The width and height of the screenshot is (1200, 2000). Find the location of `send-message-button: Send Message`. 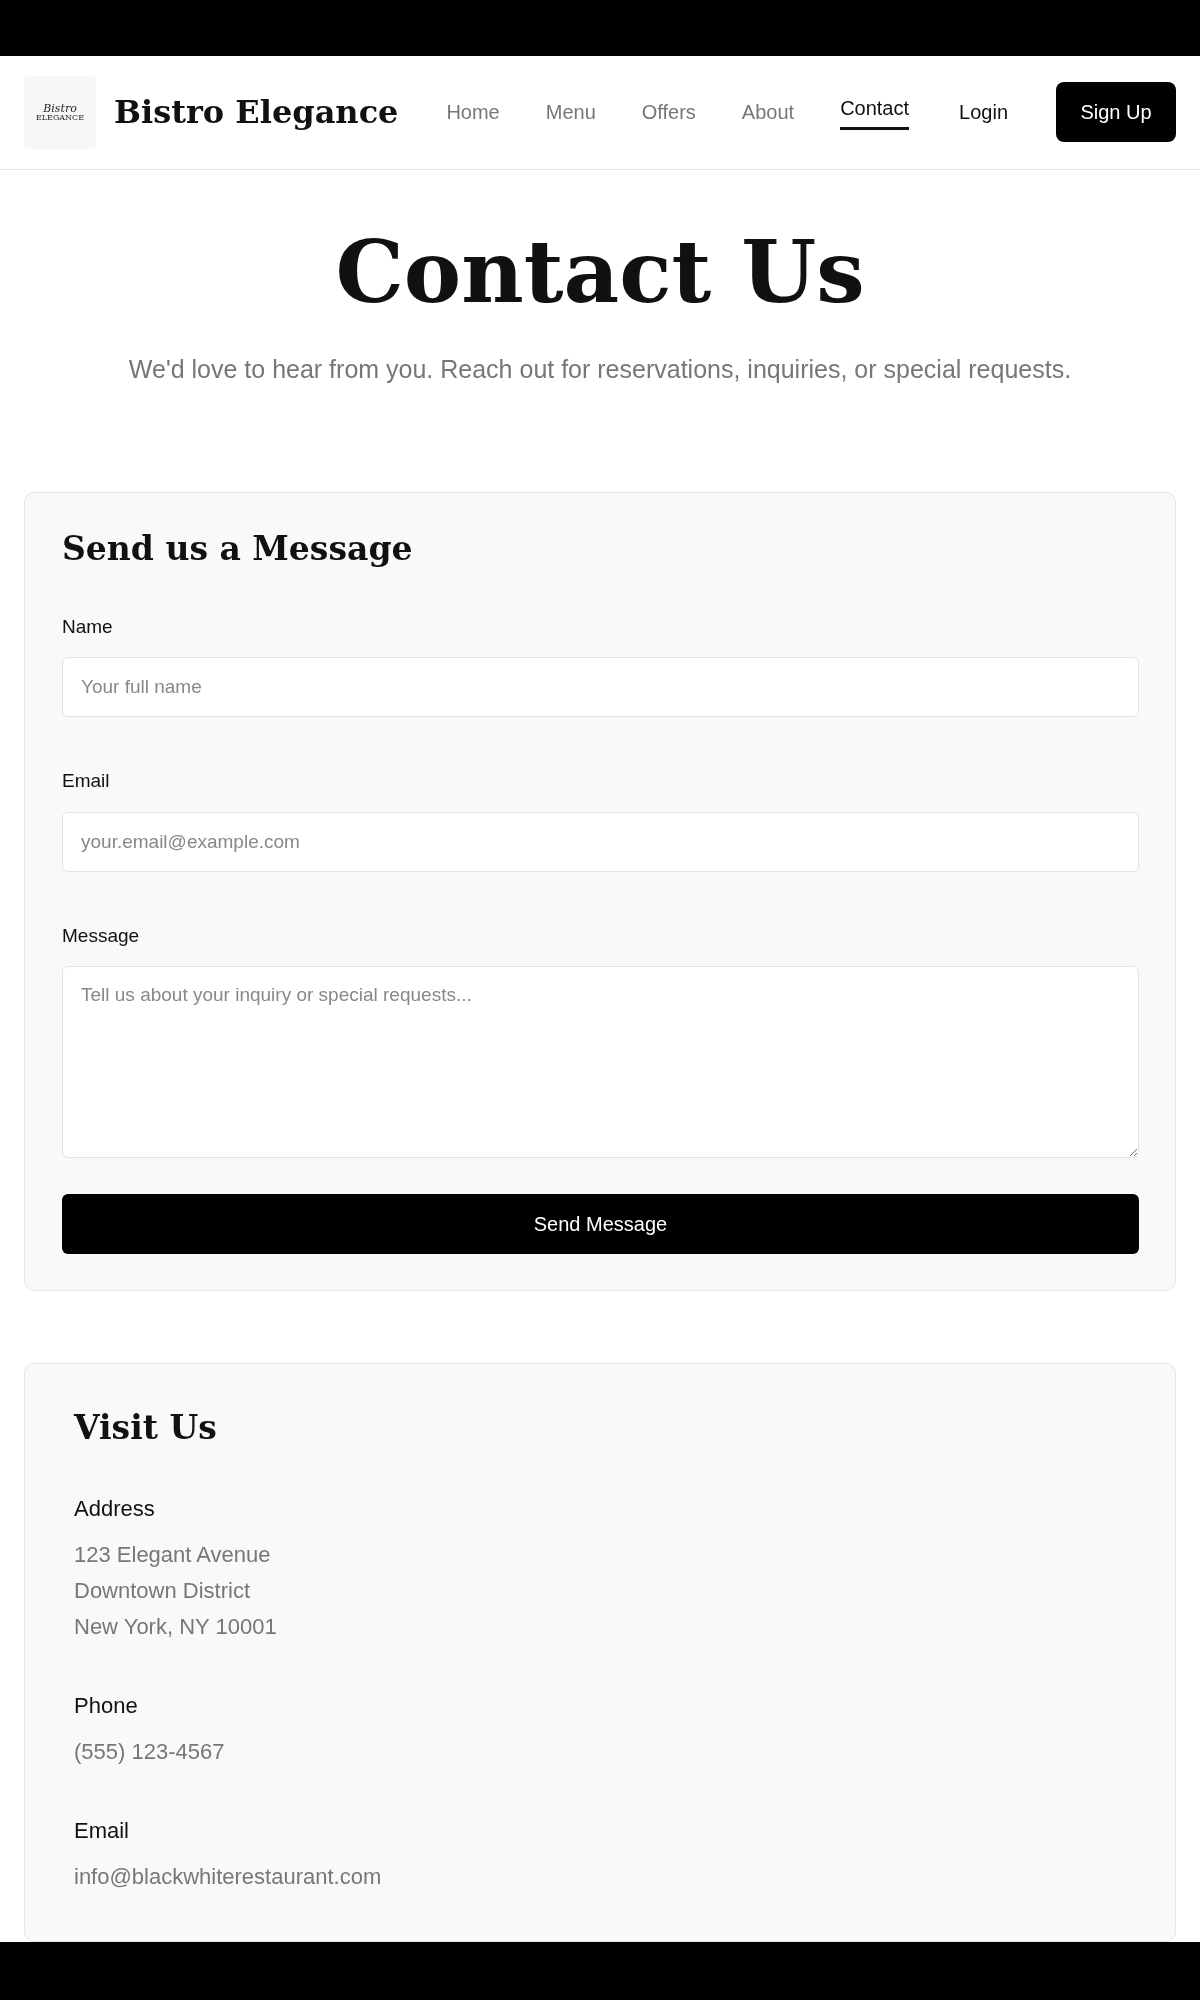

send-message-button: Send Message is located at coordinates (600, 1224).